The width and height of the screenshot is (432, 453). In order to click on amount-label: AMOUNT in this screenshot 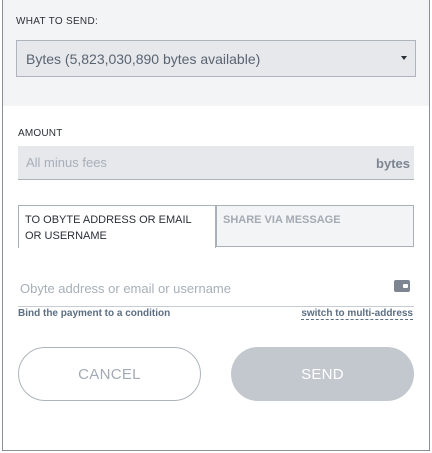, I will do `click(40, 133)`.